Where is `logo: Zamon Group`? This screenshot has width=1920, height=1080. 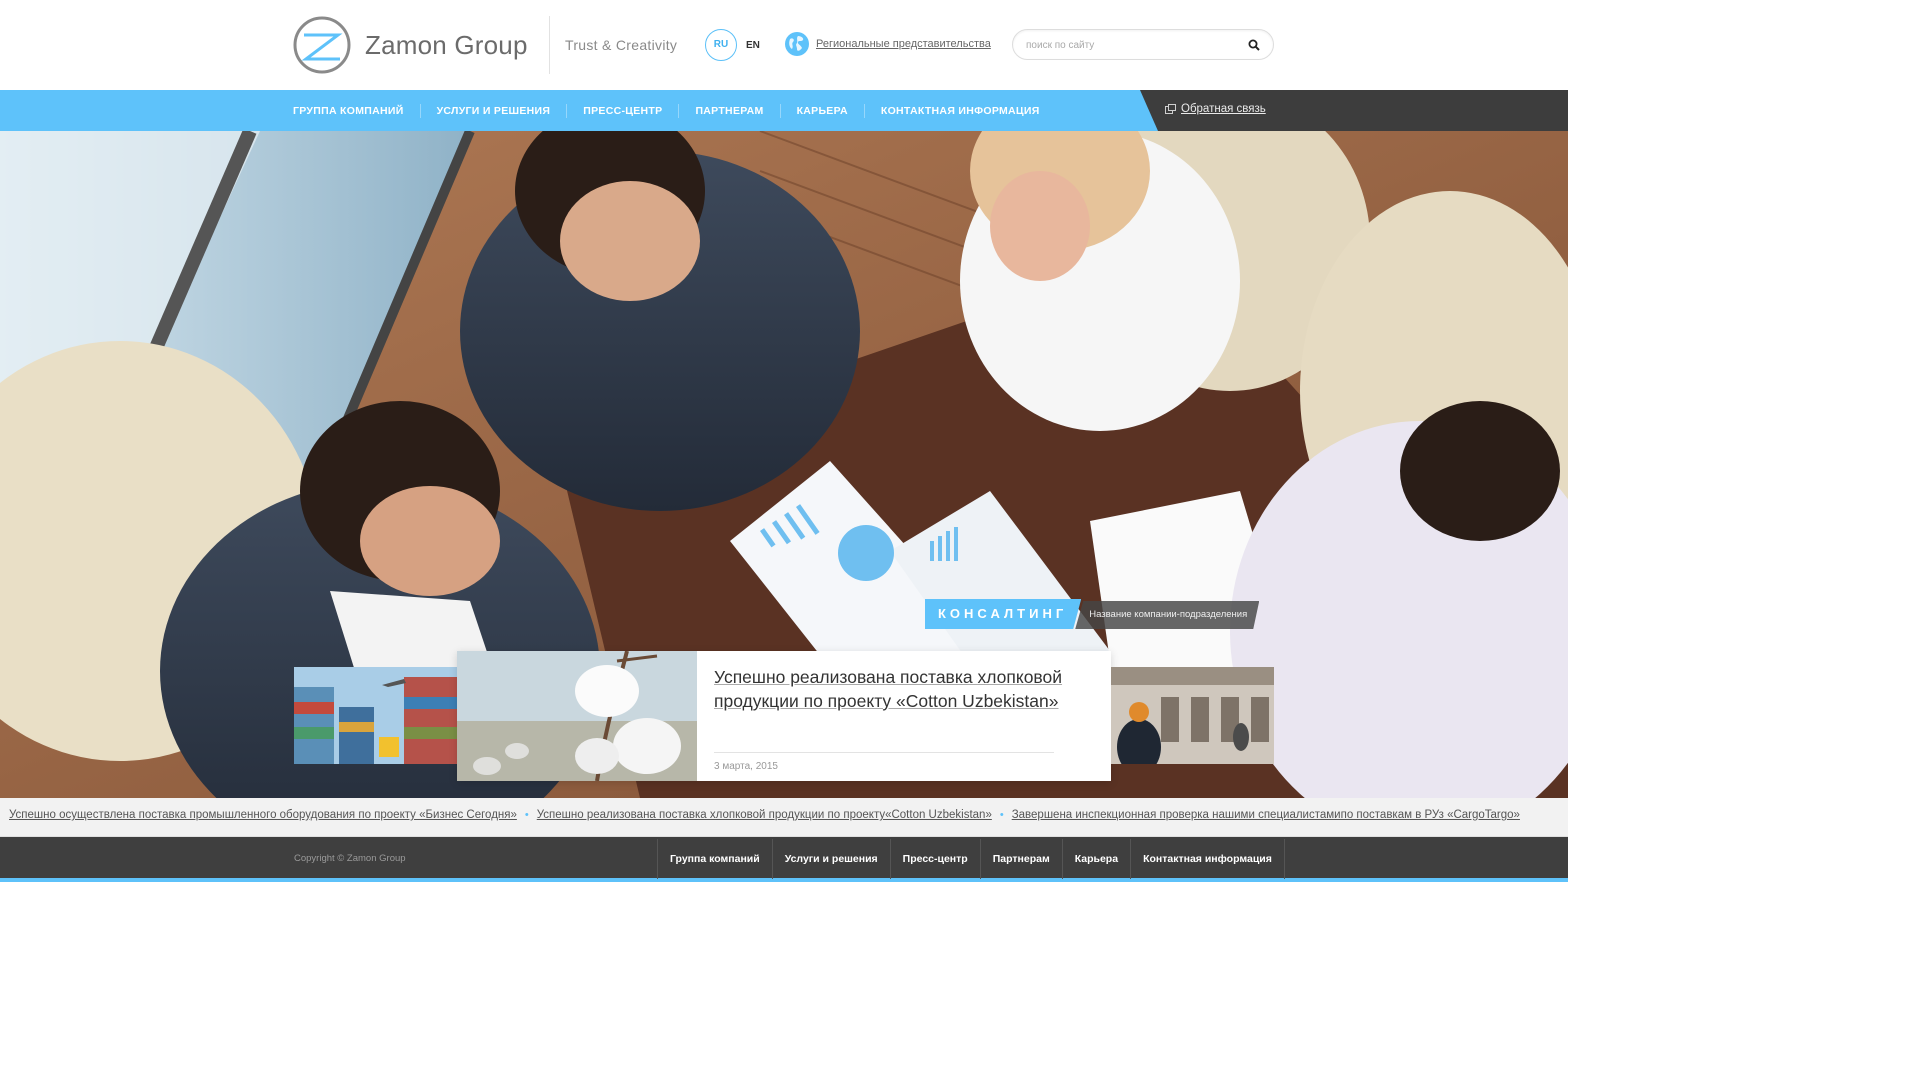 logo: Zamon Group is located at coordinates (410, 45).